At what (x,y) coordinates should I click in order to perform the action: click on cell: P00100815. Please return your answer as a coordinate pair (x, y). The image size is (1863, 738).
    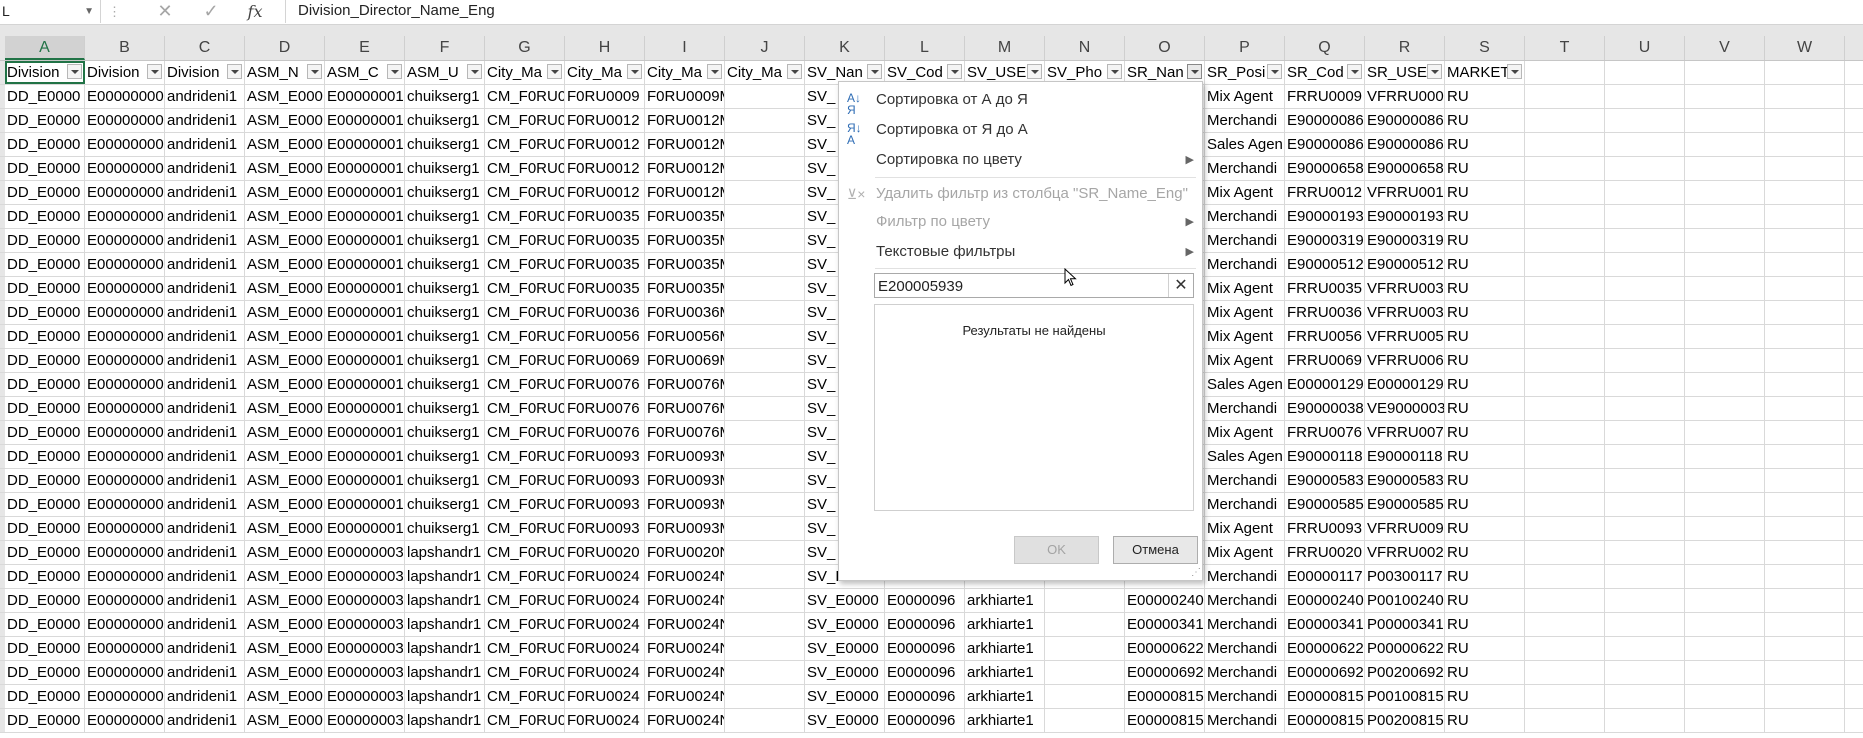
    Looking at the image, I should click on (1405, 696).